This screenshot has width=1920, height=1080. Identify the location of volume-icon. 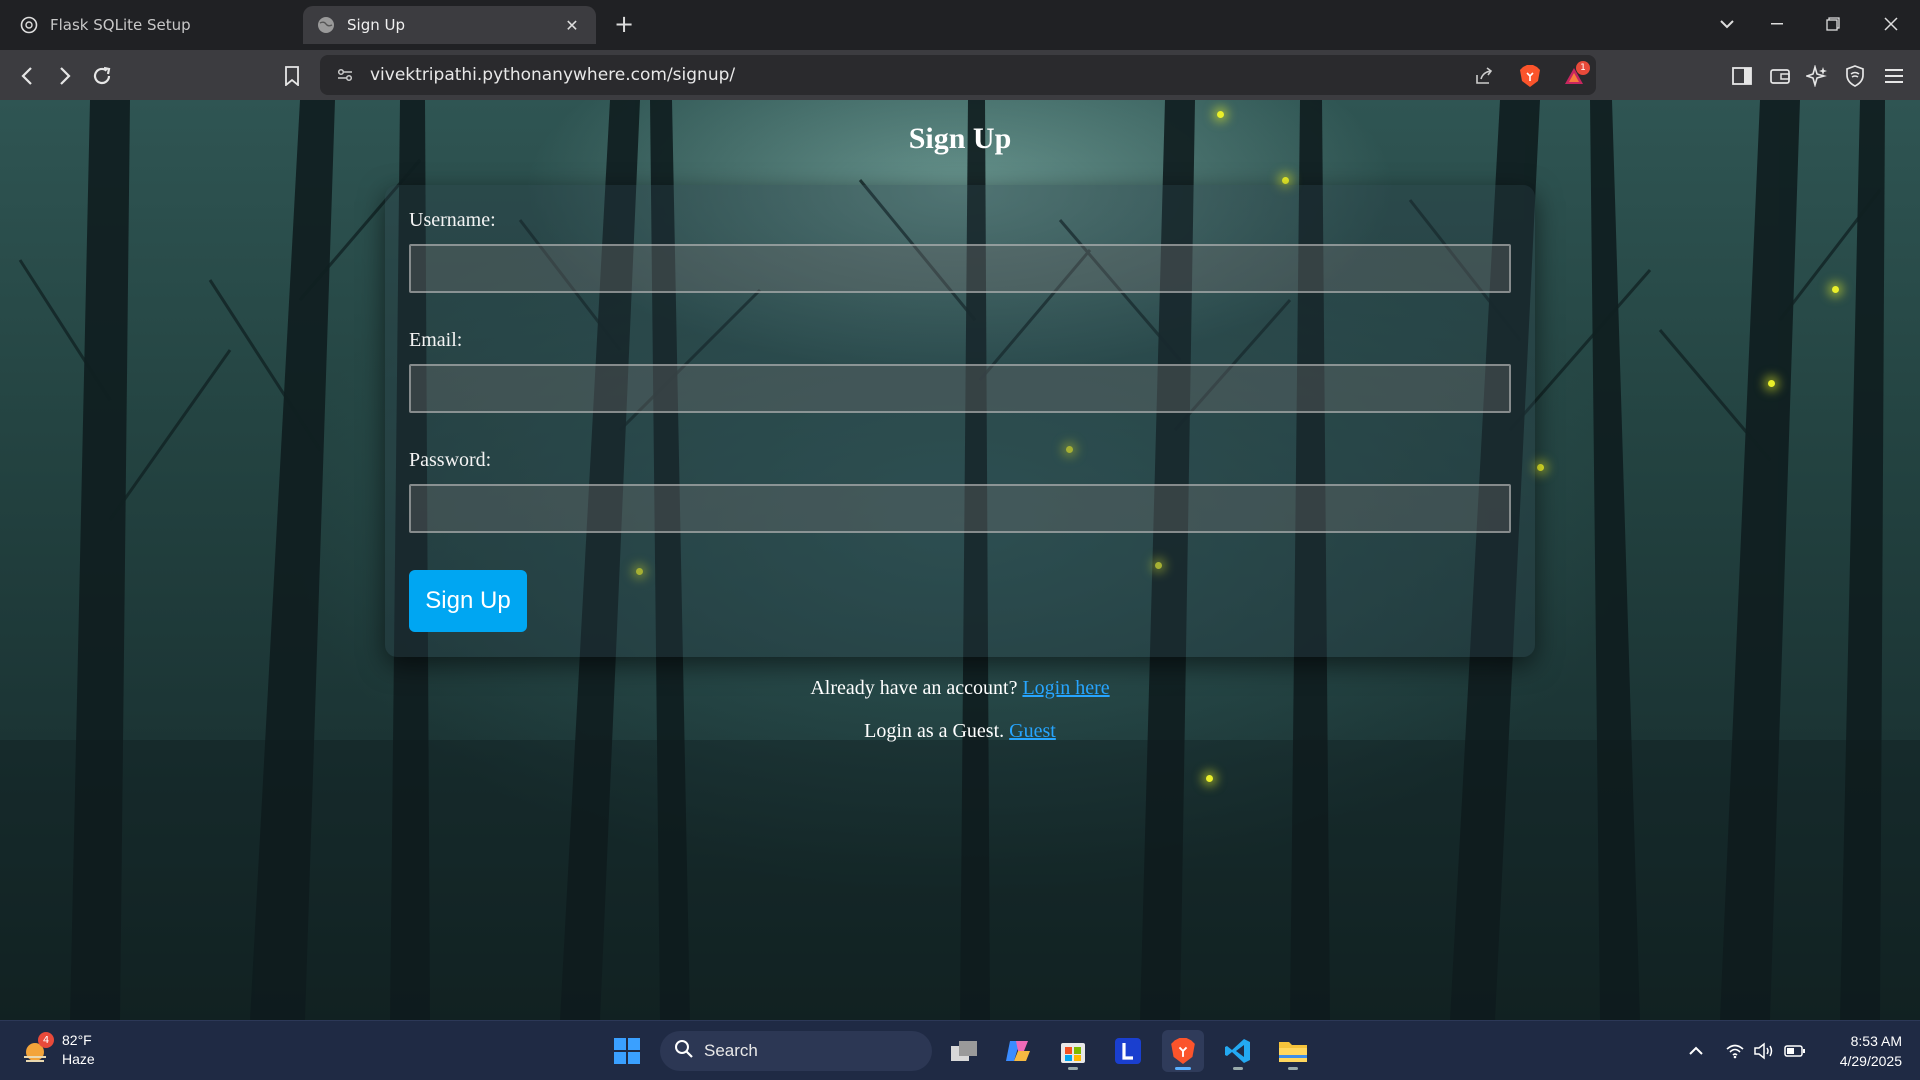
(1764, 1051).